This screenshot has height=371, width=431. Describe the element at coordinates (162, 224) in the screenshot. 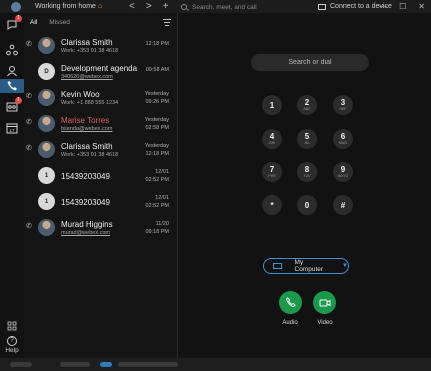

I see `call-date: 11/20` at that location.